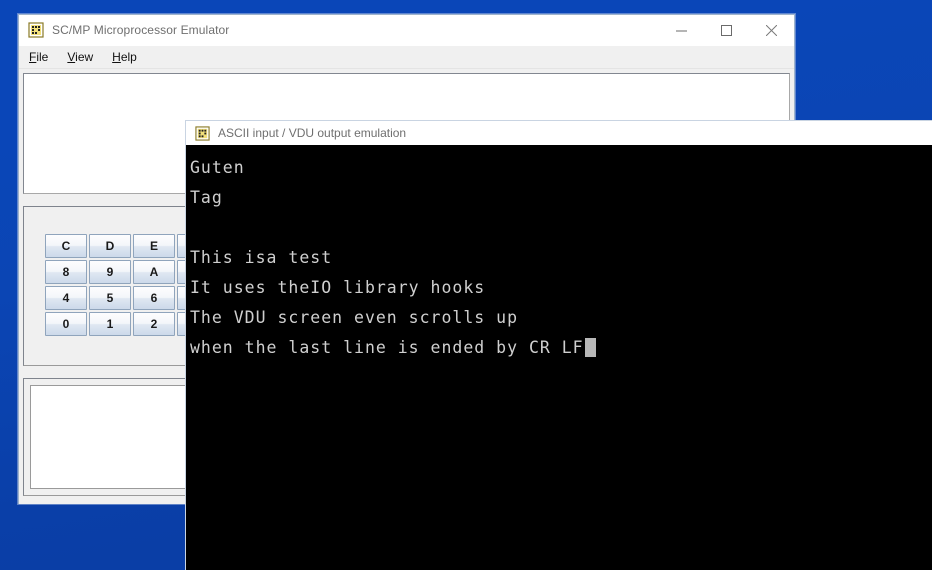  What do you see at coordinates (116, 57) in the screenshot?
I see `menu-accel-help: H` at bounding box center [116, 57].